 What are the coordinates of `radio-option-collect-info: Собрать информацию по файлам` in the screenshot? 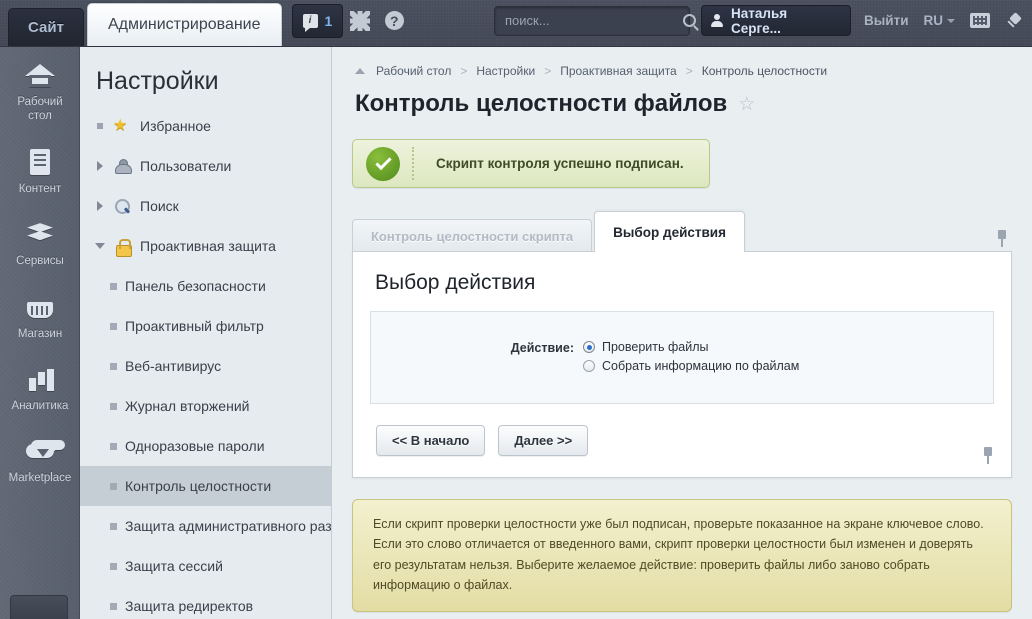 It's located at (691, 366).